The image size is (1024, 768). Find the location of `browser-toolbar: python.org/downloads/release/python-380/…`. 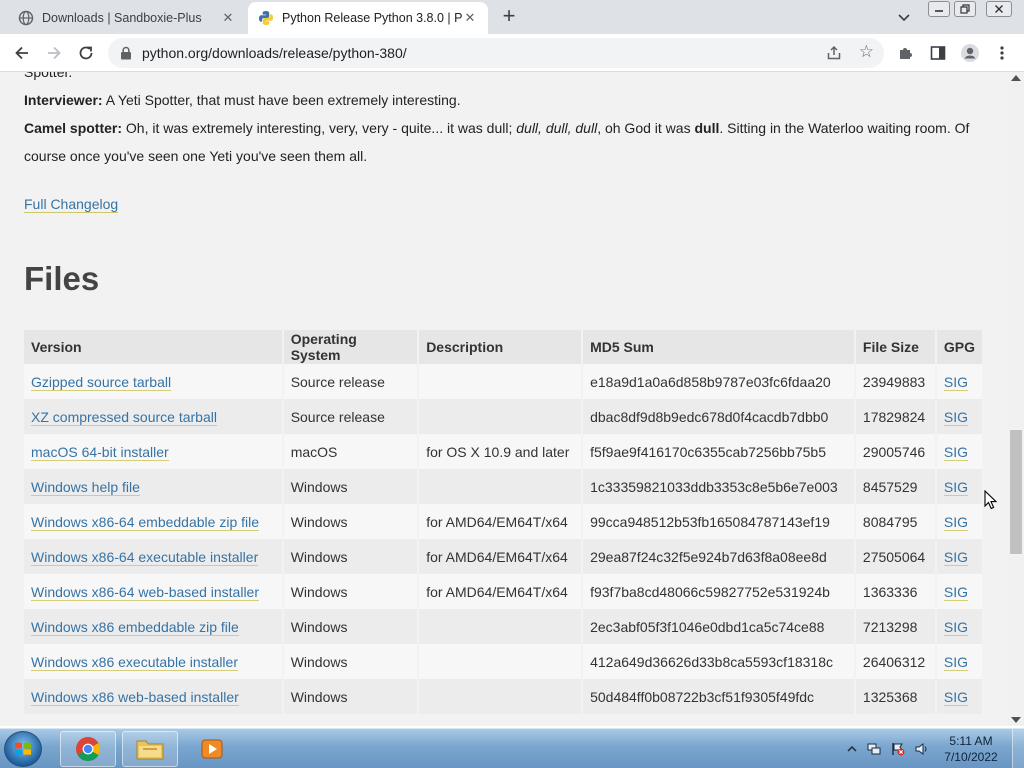

browser-toolbar: python.org/downloads/release/python-380/… is located at coordinates (512, 53).